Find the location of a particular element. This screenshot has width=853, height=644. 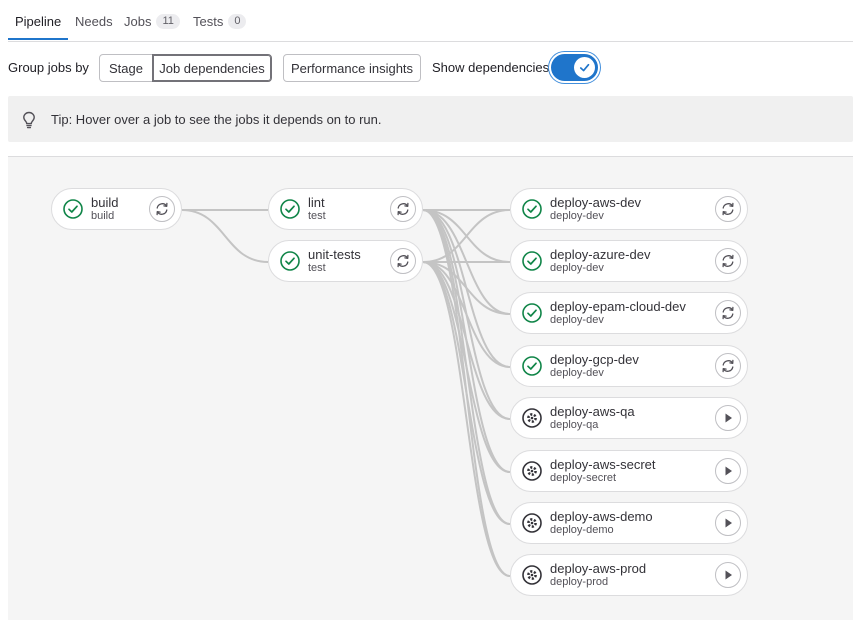

job-stage: deploy-demo is located at coordinates (582, 530).